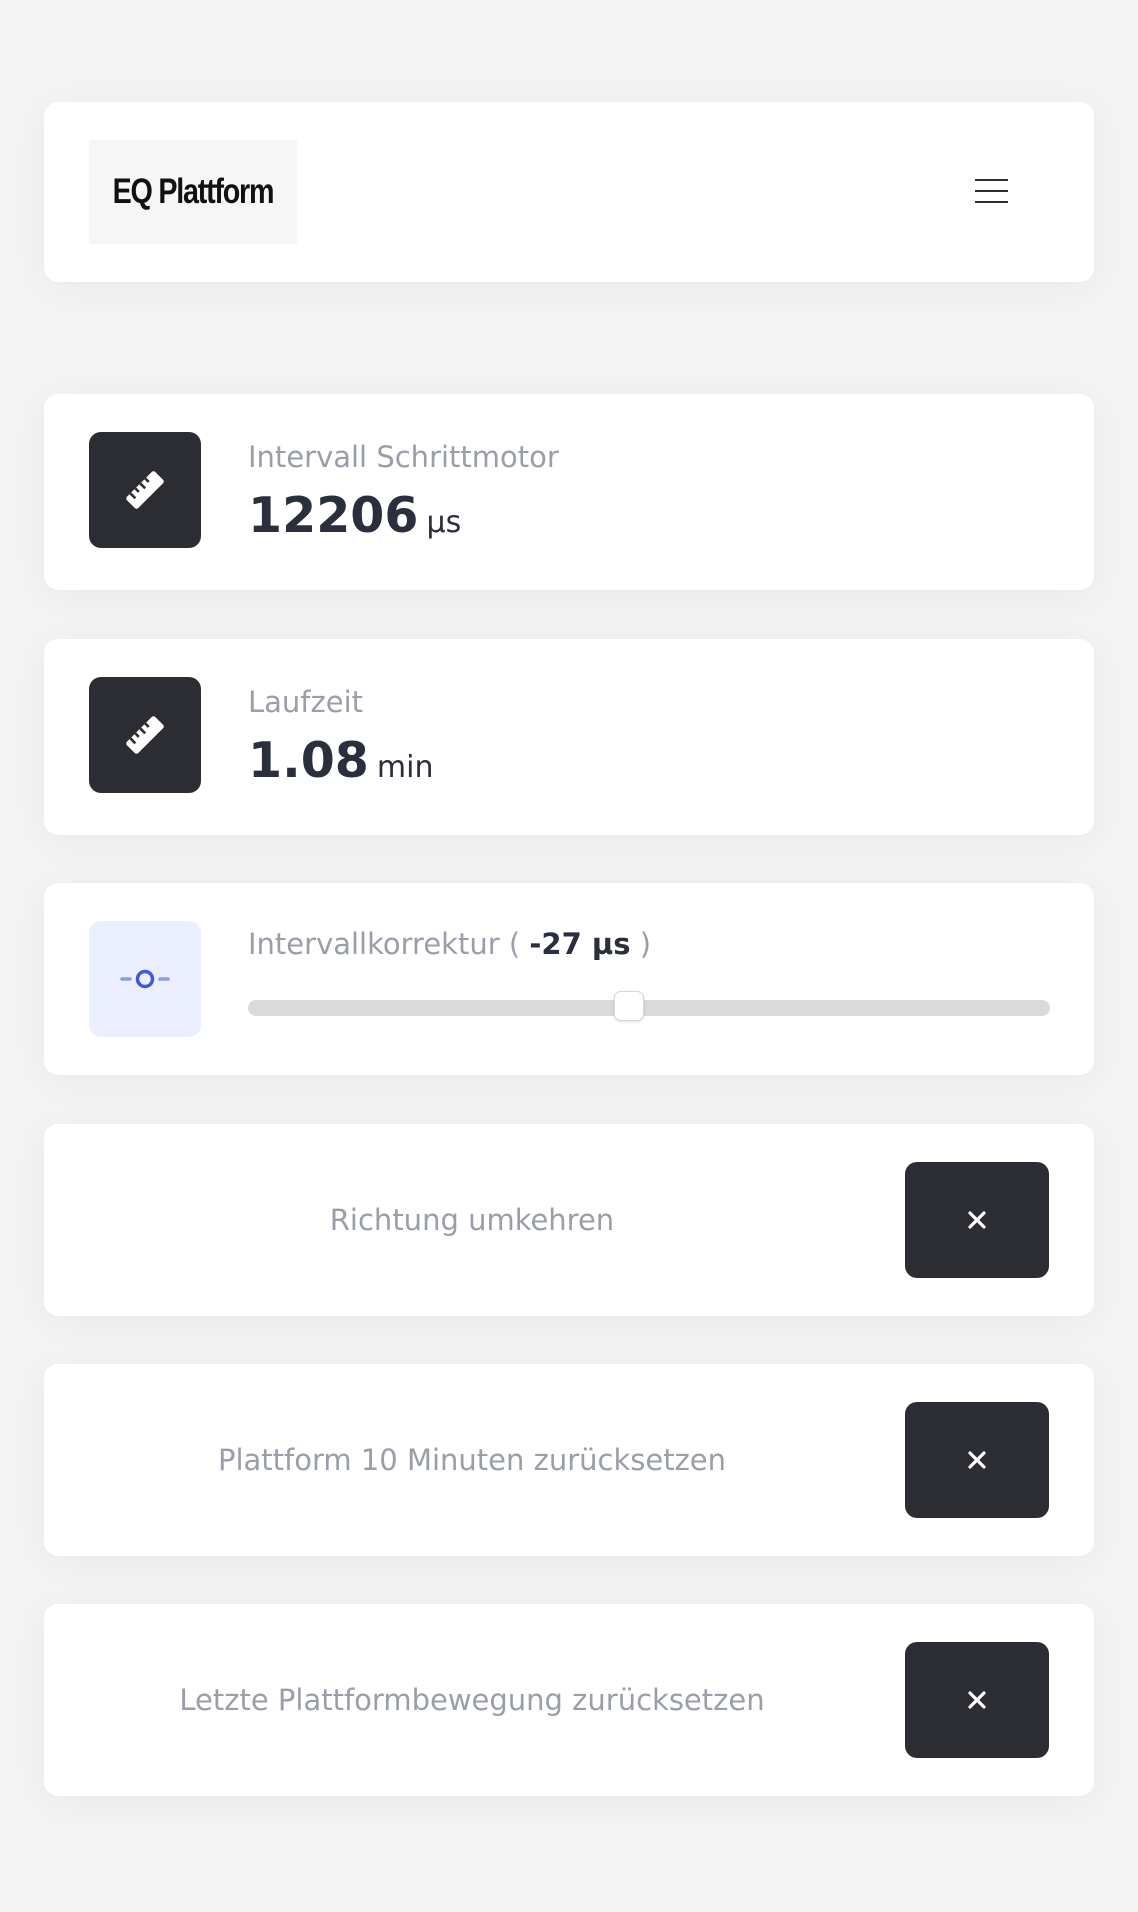 The image size is (1138, 1912). I want to click on reverse-direction-label: Richtung umkehren, so click(472, 1220).